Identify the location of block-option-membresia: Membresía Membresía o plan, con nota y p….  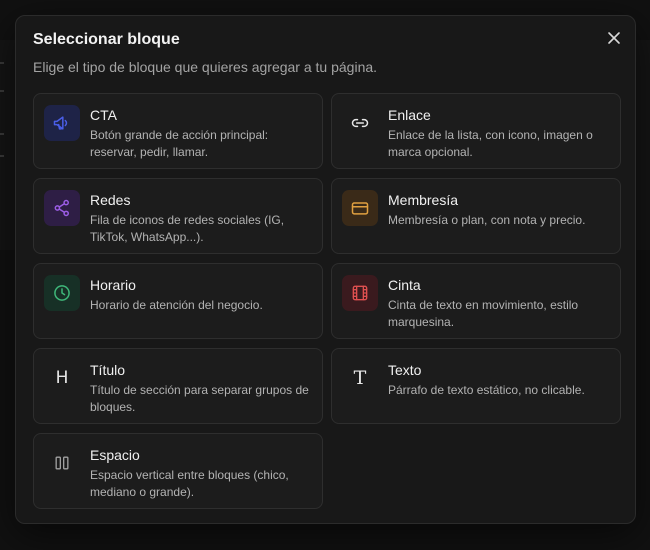
(476, 216).